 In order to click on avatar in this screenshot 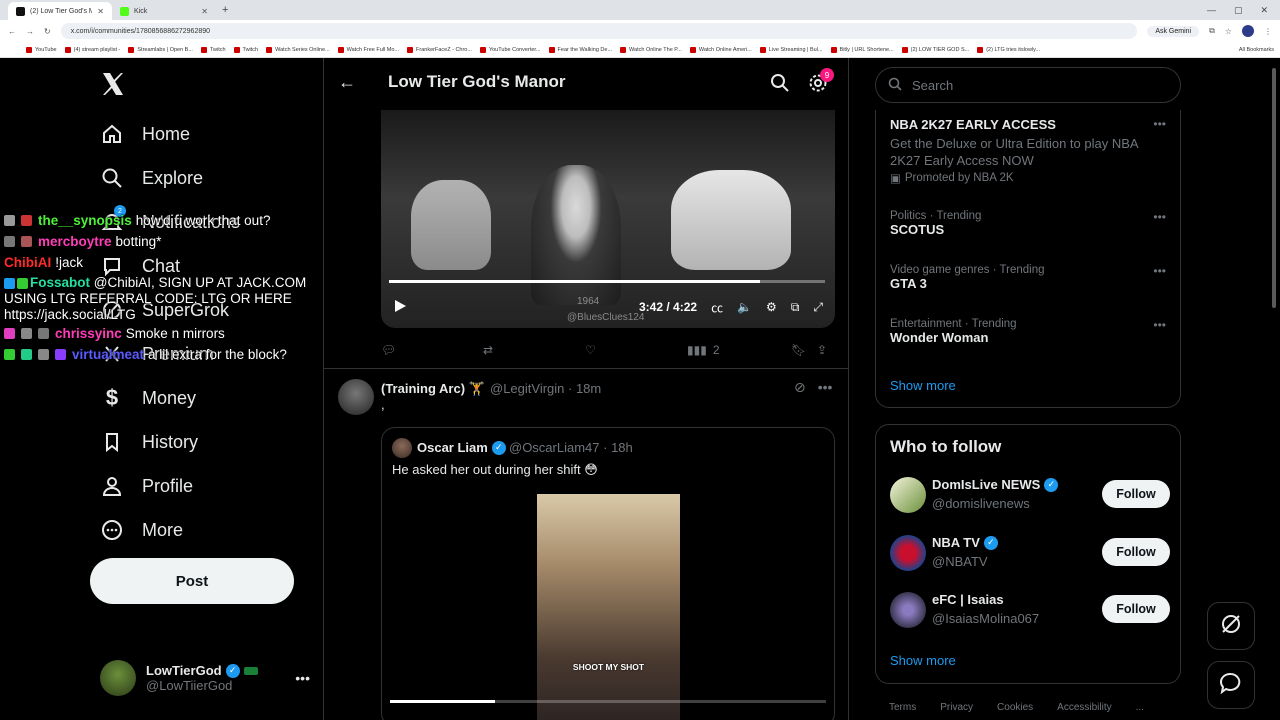, I will do `click(356, 397)`.